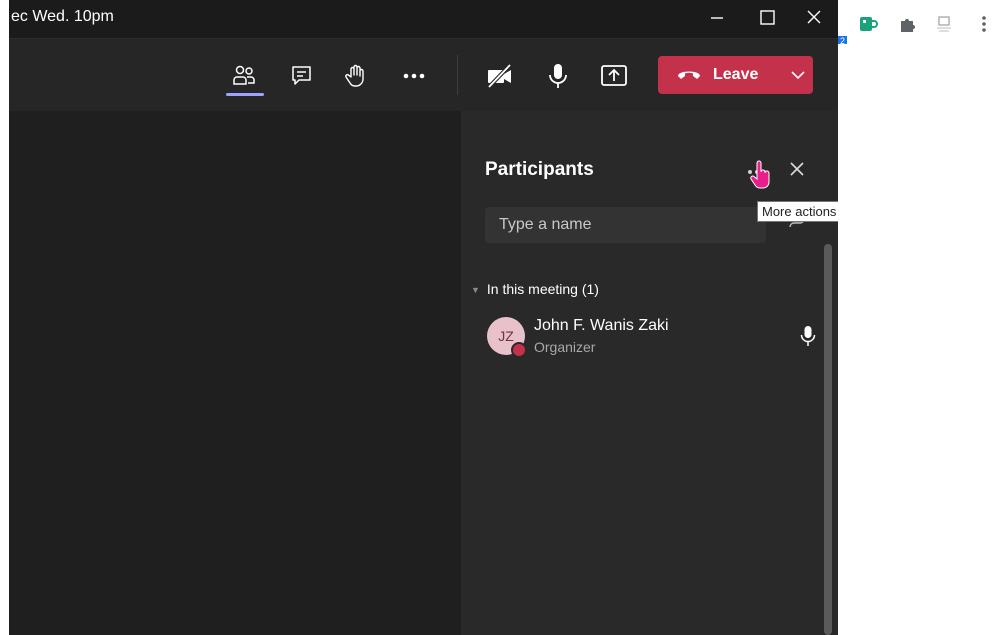 This screenshot has width=1002, height=635. I want to click on show-conversation-button, so click(302, 76).